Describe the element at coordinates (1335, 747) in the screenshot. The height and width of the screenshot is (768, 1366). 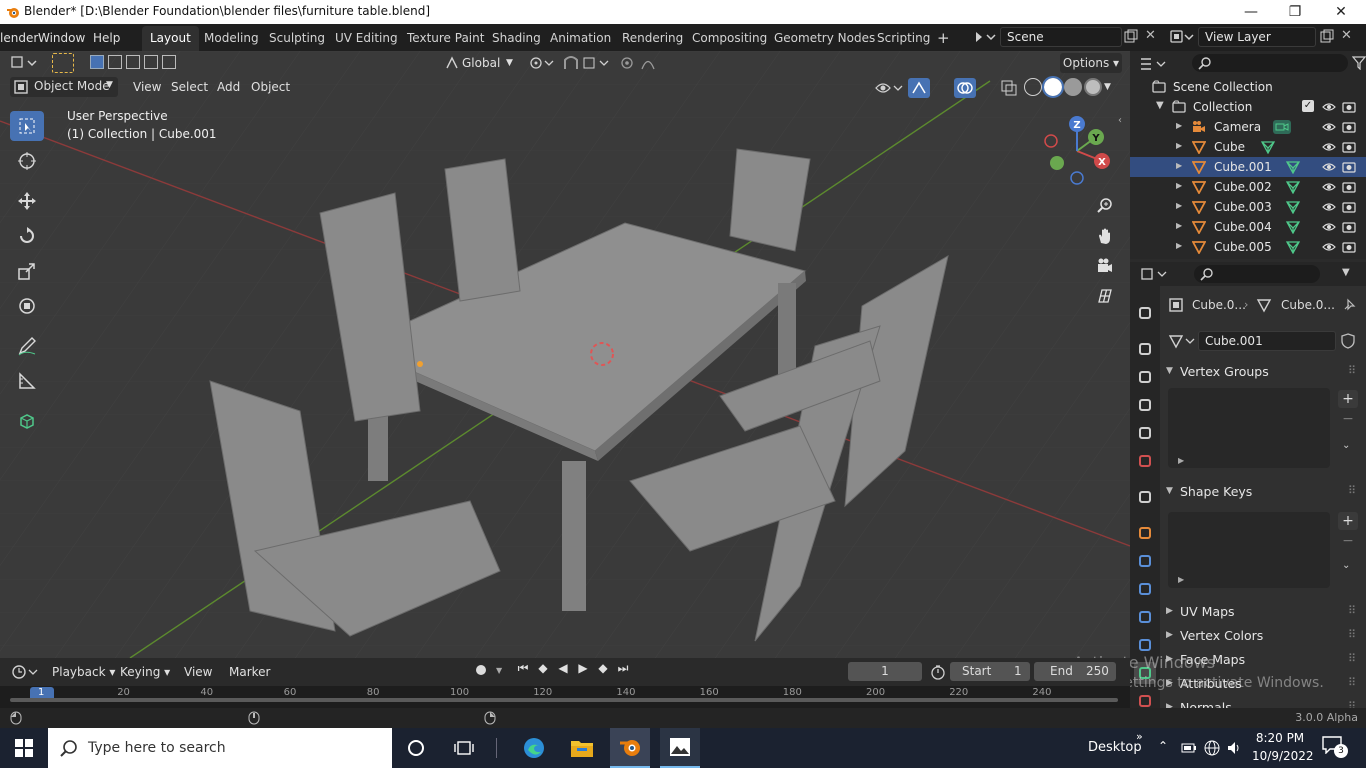
I see `notification-center-button: 3` at that location.